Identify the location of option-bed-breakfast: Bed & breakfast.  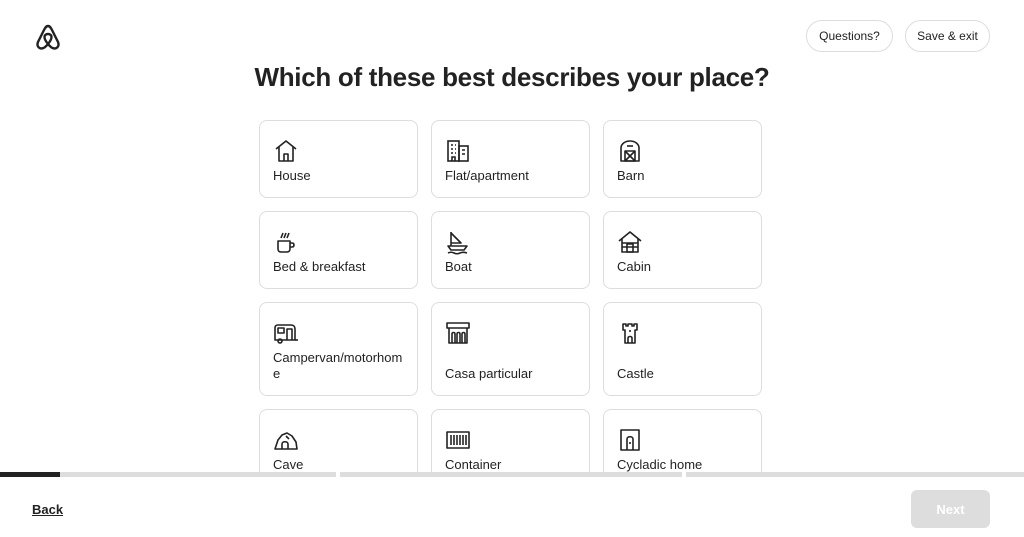
(338, 250).